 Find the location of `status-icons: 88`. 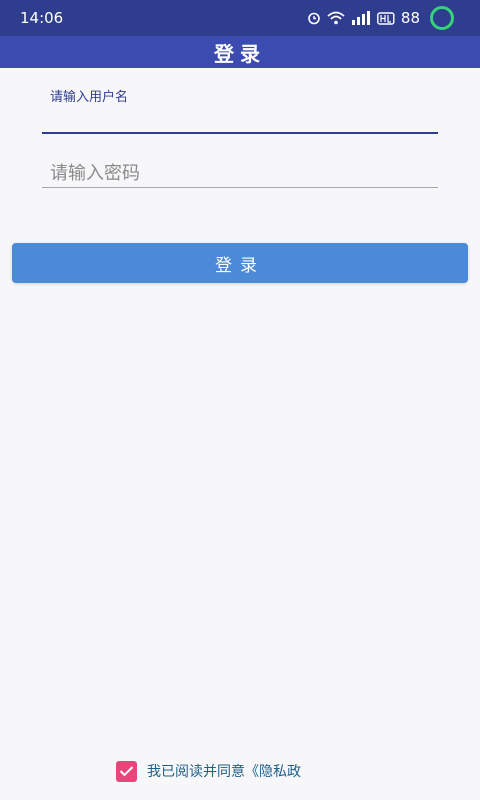

status-icons: 88 is located at coordinates (380, 18).